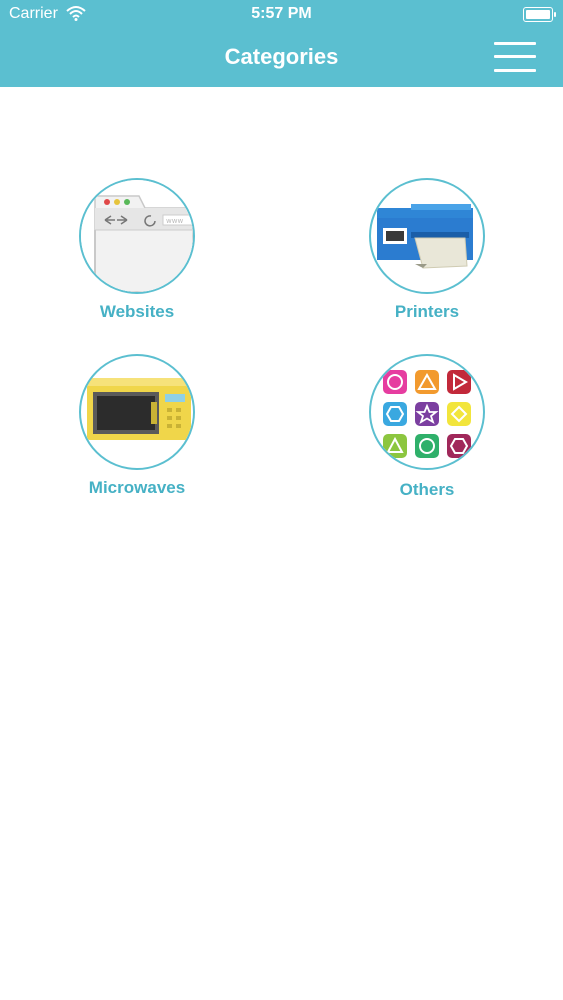  What do you see at coordinates (137, 236) in the screenshot?
I see `browser-window-icon: www` at bounding box center [137, 236].